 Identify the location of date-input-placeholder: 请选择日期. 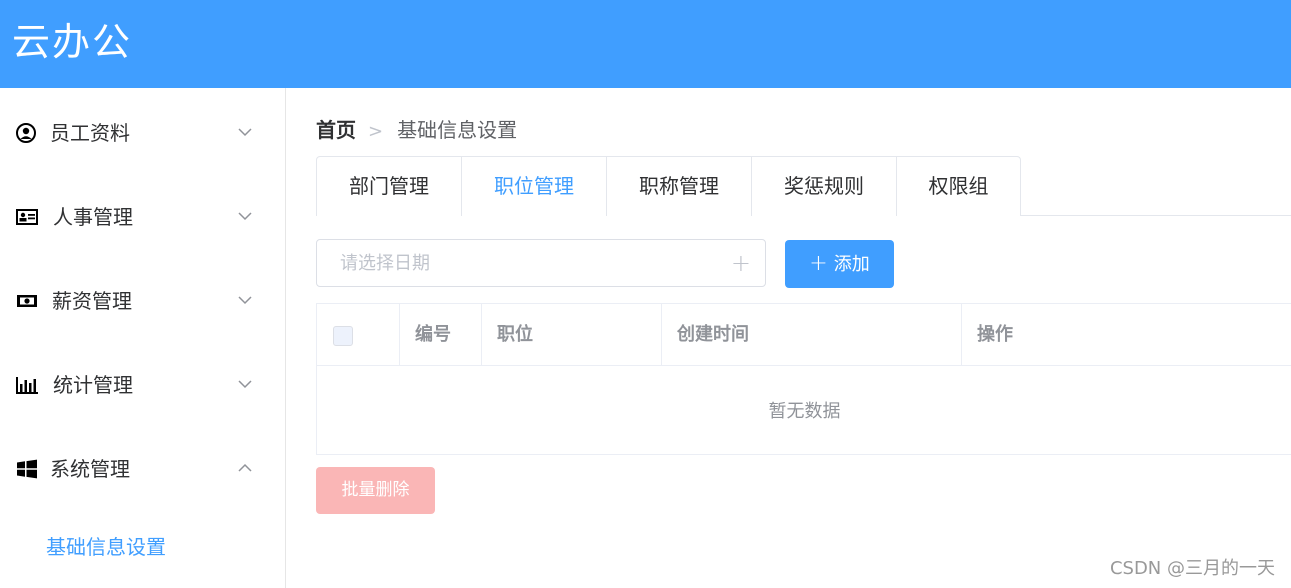
(385, 263).